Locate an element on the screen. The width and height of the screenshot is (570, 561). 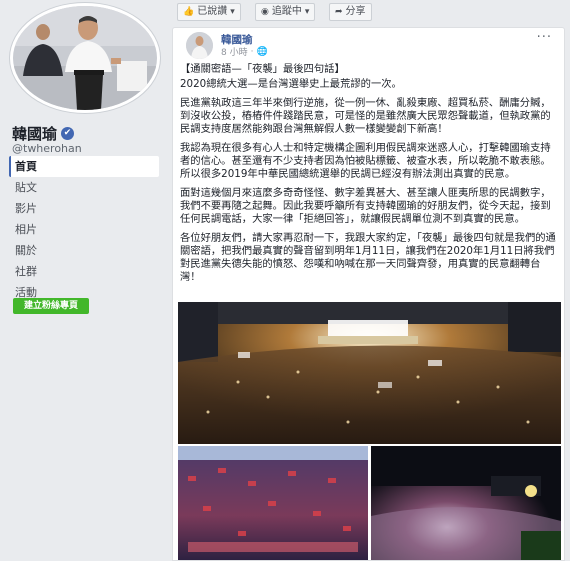
sidebar-nav: 首頁 貼文 影片 相片 關於 社群 活動 is located at coordinates (84, 229).